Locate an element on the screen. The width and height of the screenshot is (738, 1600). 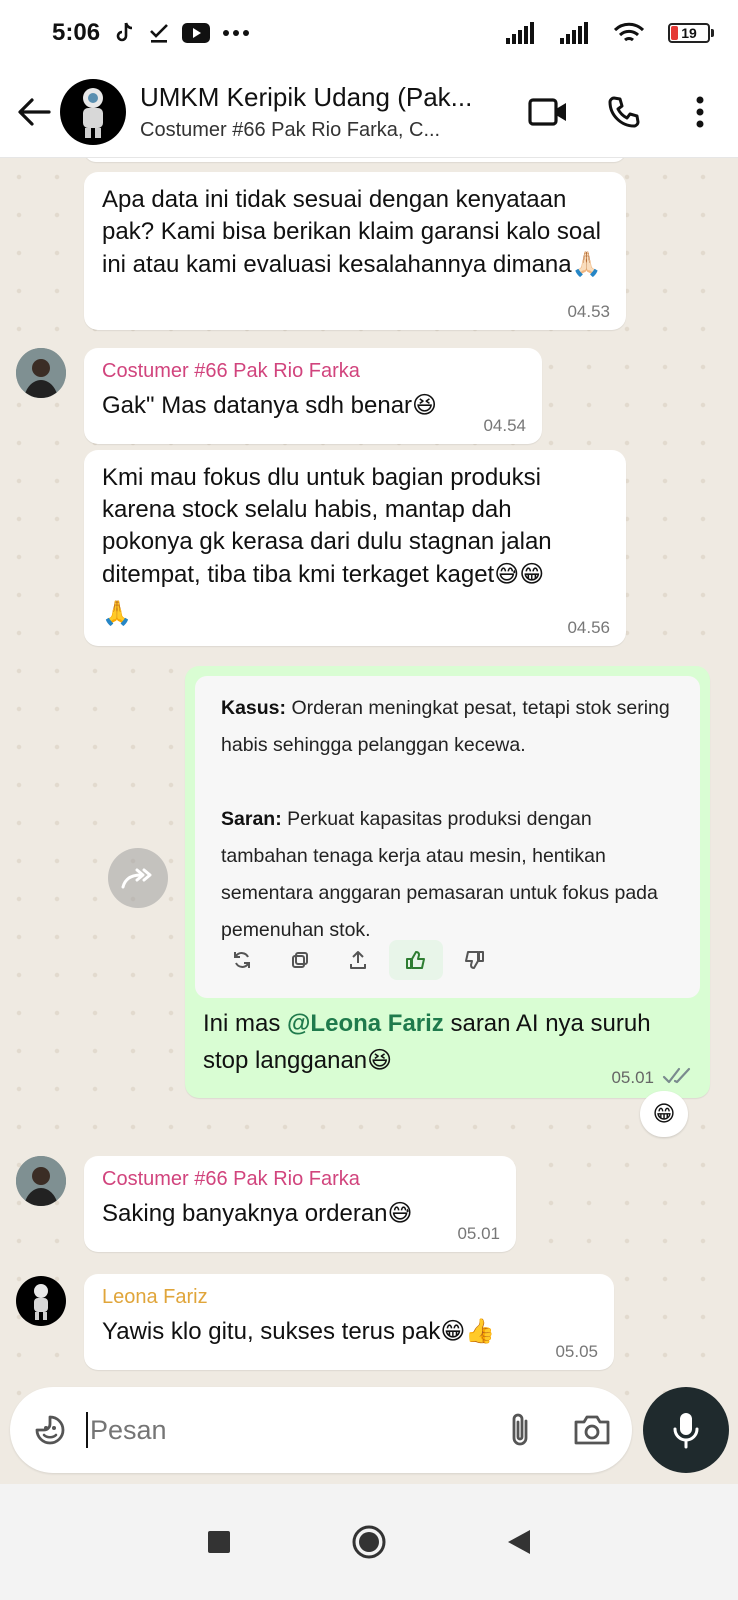
video-call-button is located at coordinates (548, 112).